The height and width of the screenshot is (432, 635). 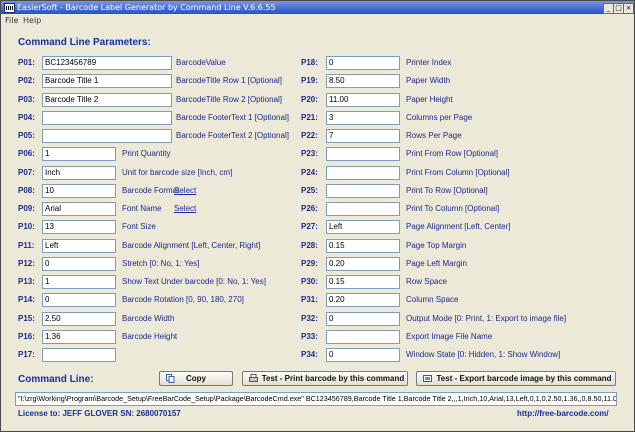 What do you see at coordinates (253, 378) in the screenshot?
I see `printer-icon` at bounding box center [253, 378].